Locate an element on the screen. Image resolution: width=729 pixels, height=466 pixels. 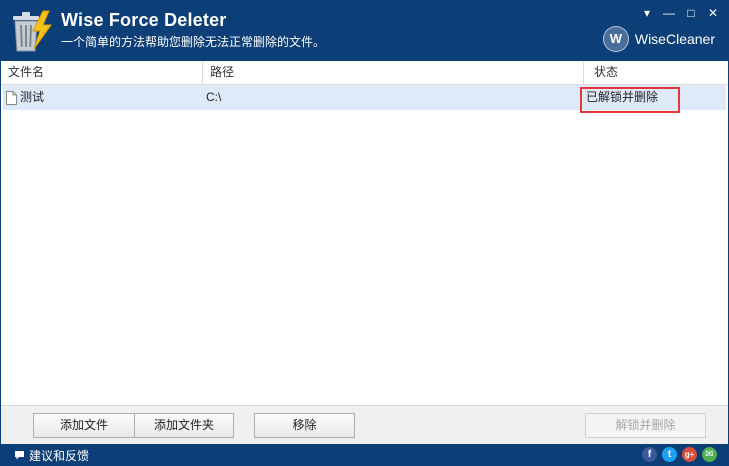
add-file-button: 添加文件 is located at coordinates (84, 425).